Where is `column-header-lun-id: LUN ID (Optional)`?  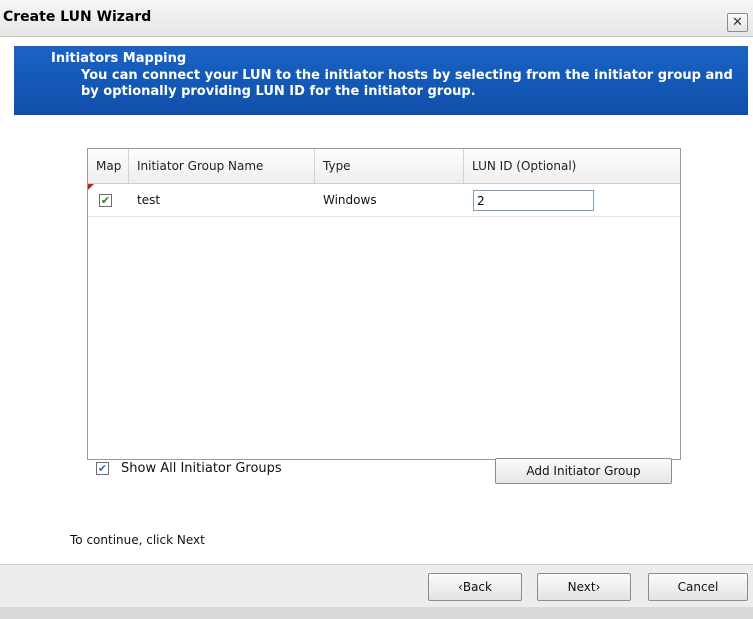 column-header-lun-id: LUN ID (Optional) is located at coordinates (572, 166).